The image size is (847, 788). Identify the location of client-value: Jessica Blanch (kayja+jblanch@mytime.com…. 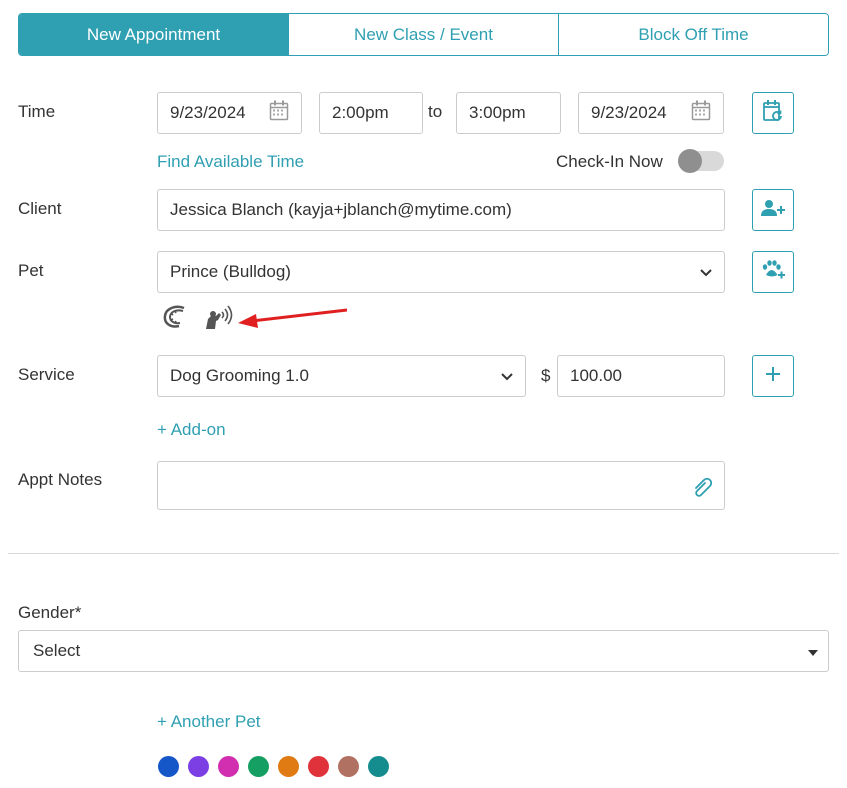
(341, 209).